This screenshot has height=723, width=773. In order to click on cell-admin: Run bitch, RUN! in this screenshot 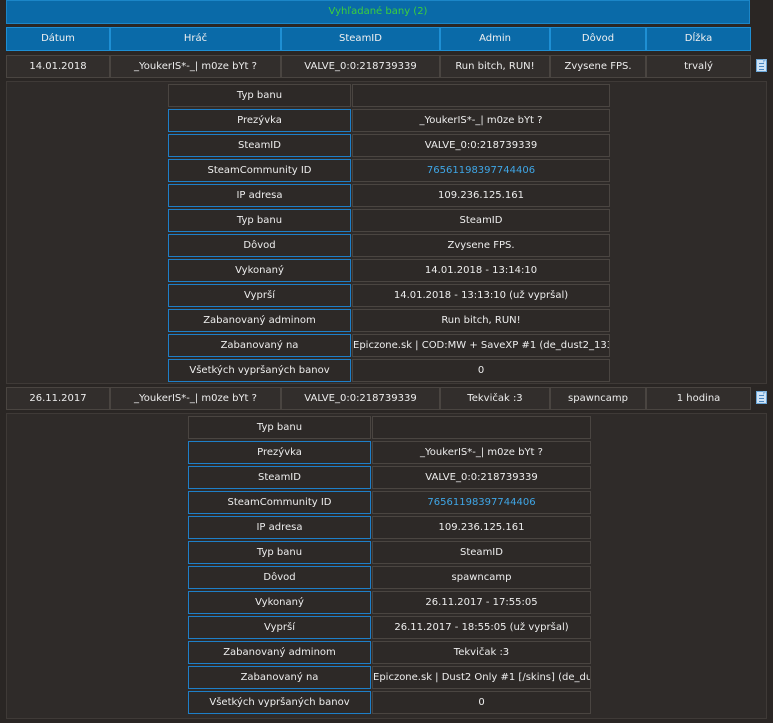, I will do `click(495, 66)`.